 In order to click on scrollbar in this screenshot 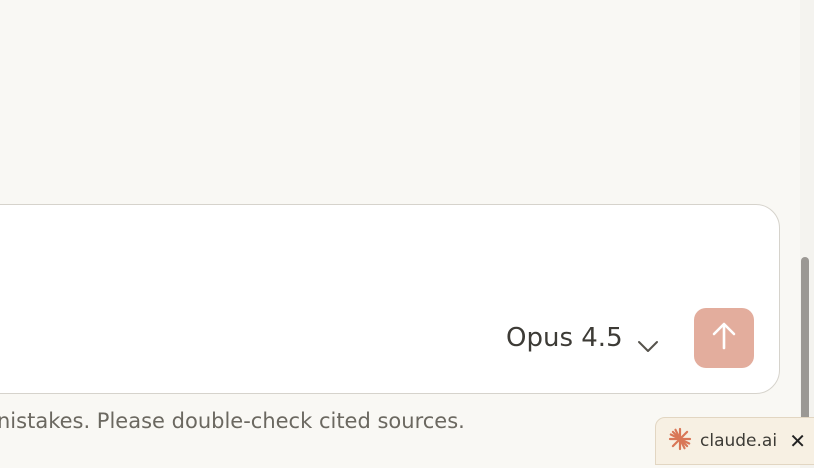, I will do `click(807, 234)`.